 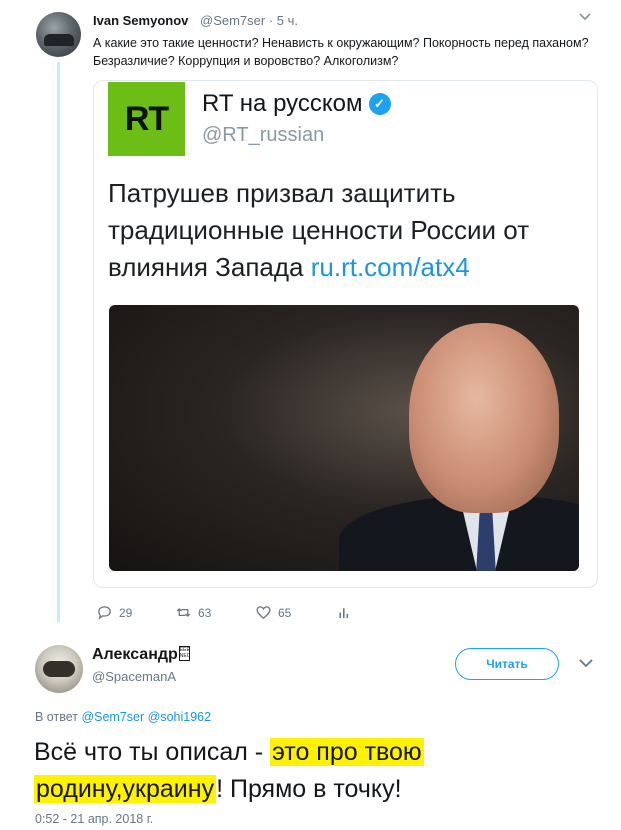 What do you see at coordinates (193, 612) in the screenshot?
I see `retweet-button: 63` at bounding box center [193, 612].